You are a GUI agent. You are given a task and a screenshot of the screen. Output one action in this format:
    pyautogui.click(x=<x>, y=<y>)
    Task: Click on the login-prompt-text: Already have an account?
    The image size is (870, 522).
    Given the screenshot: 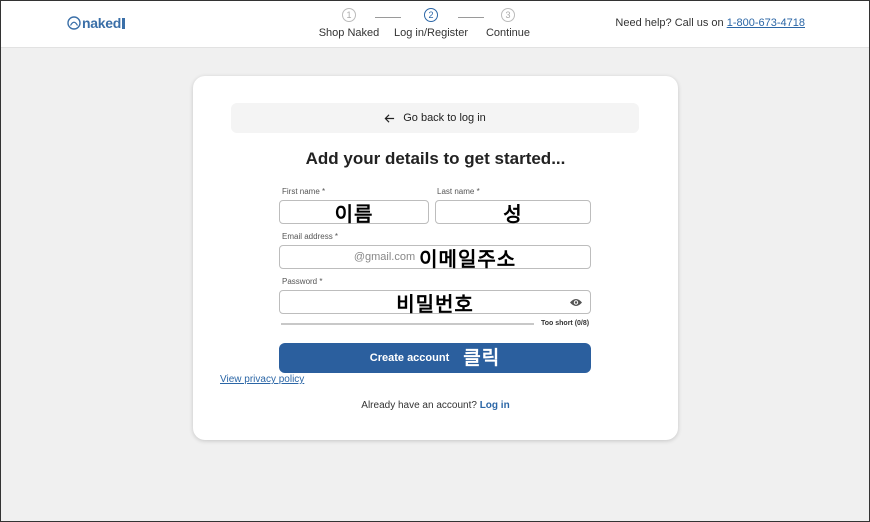 What is the action you would take?
    pyautogui.click(x=419, y=405)
    